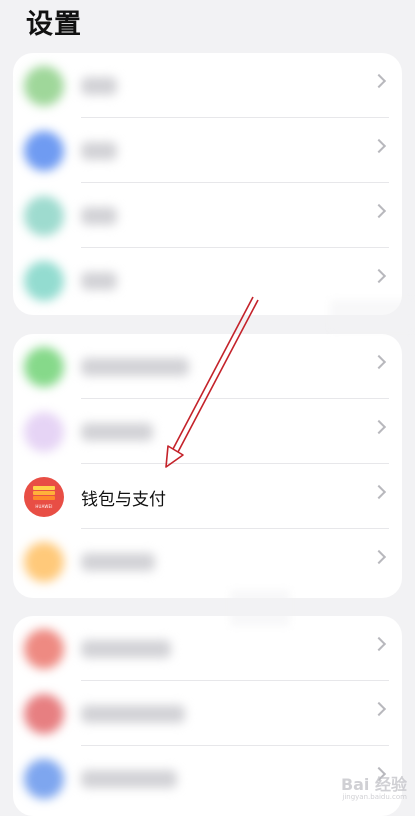 This screenshot has width=415, height=816. I want to click on arrow-head, so click(174, 456).